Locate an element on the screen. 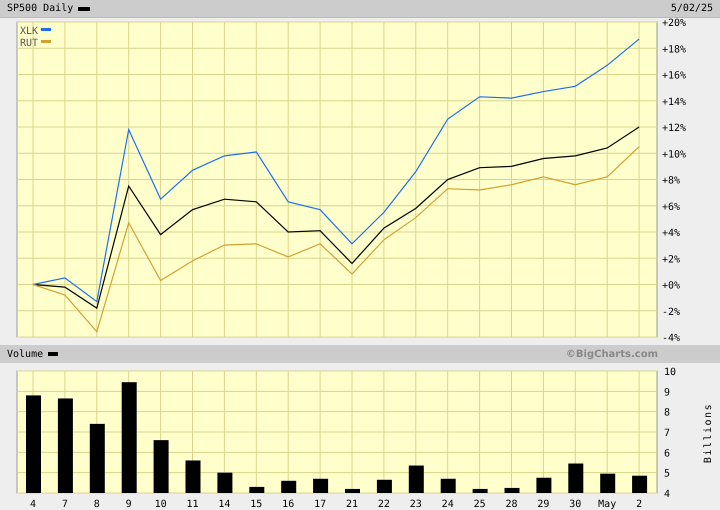 The width and height of the screenshot is (720, 510). axis-tick-label: 11 is located at coordinates (192, 504).